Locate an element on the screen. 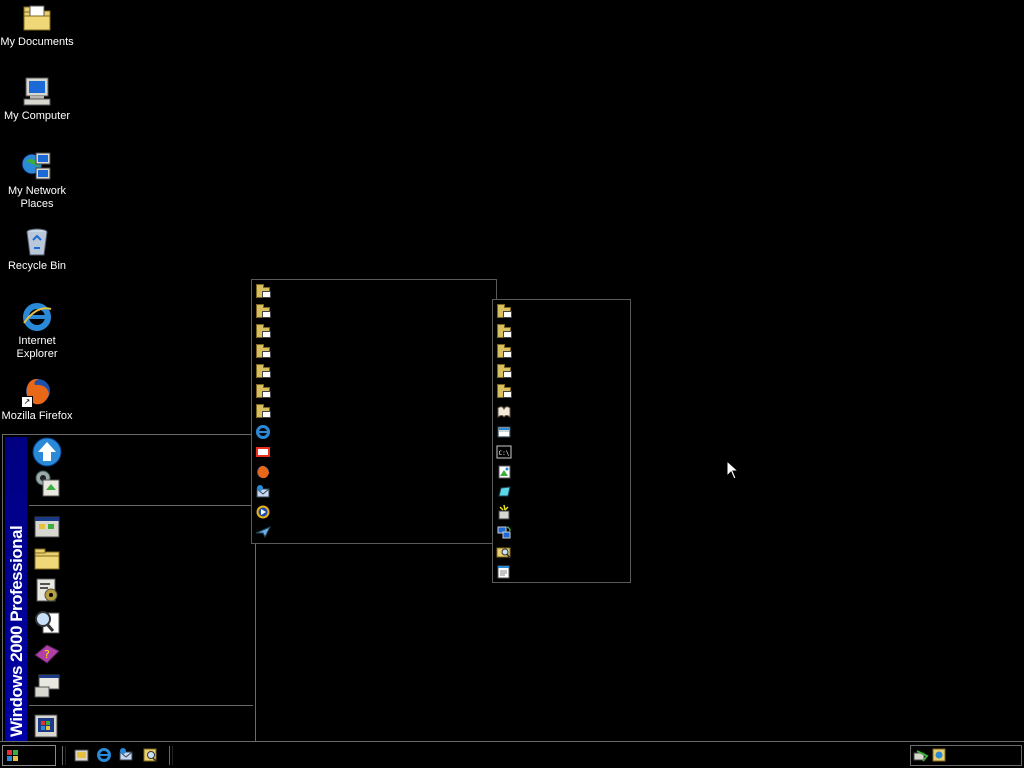 Image resolution: width=1024 pixels, height=768 pixels. shutdown-icon is located at coordinates (46, 726).